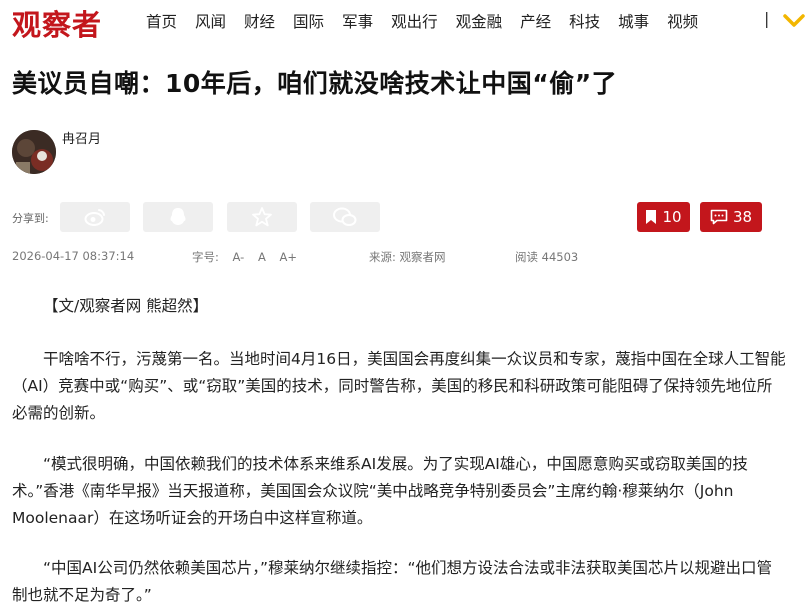  I want to click on qq-icon, so click(178, 216).